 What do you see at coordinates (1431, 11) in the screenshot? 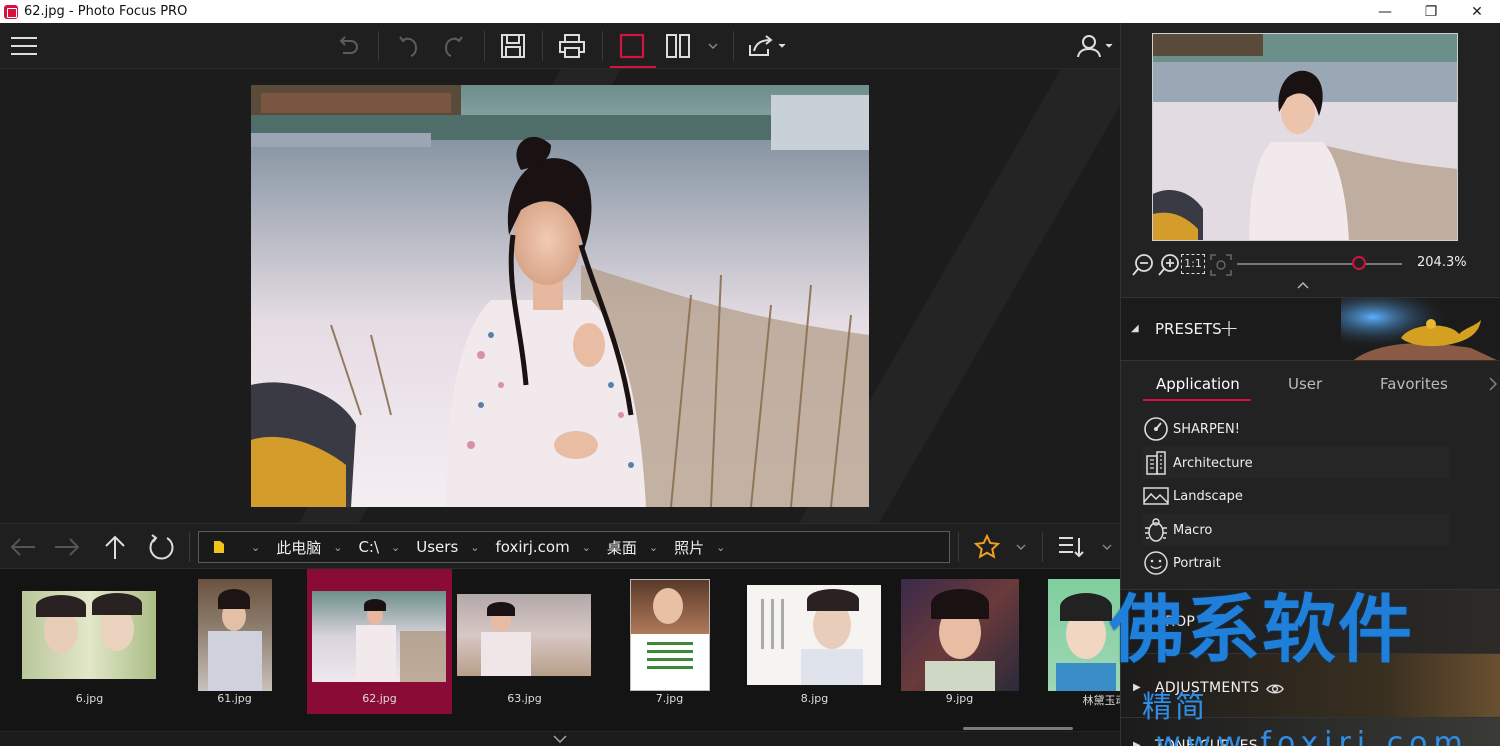
I see `maximize-button: ❐` at bounding box center [1431, 11].